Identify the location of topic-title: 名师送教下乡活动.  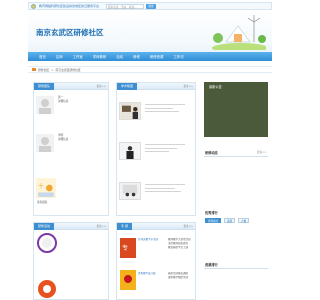
(148, 240).